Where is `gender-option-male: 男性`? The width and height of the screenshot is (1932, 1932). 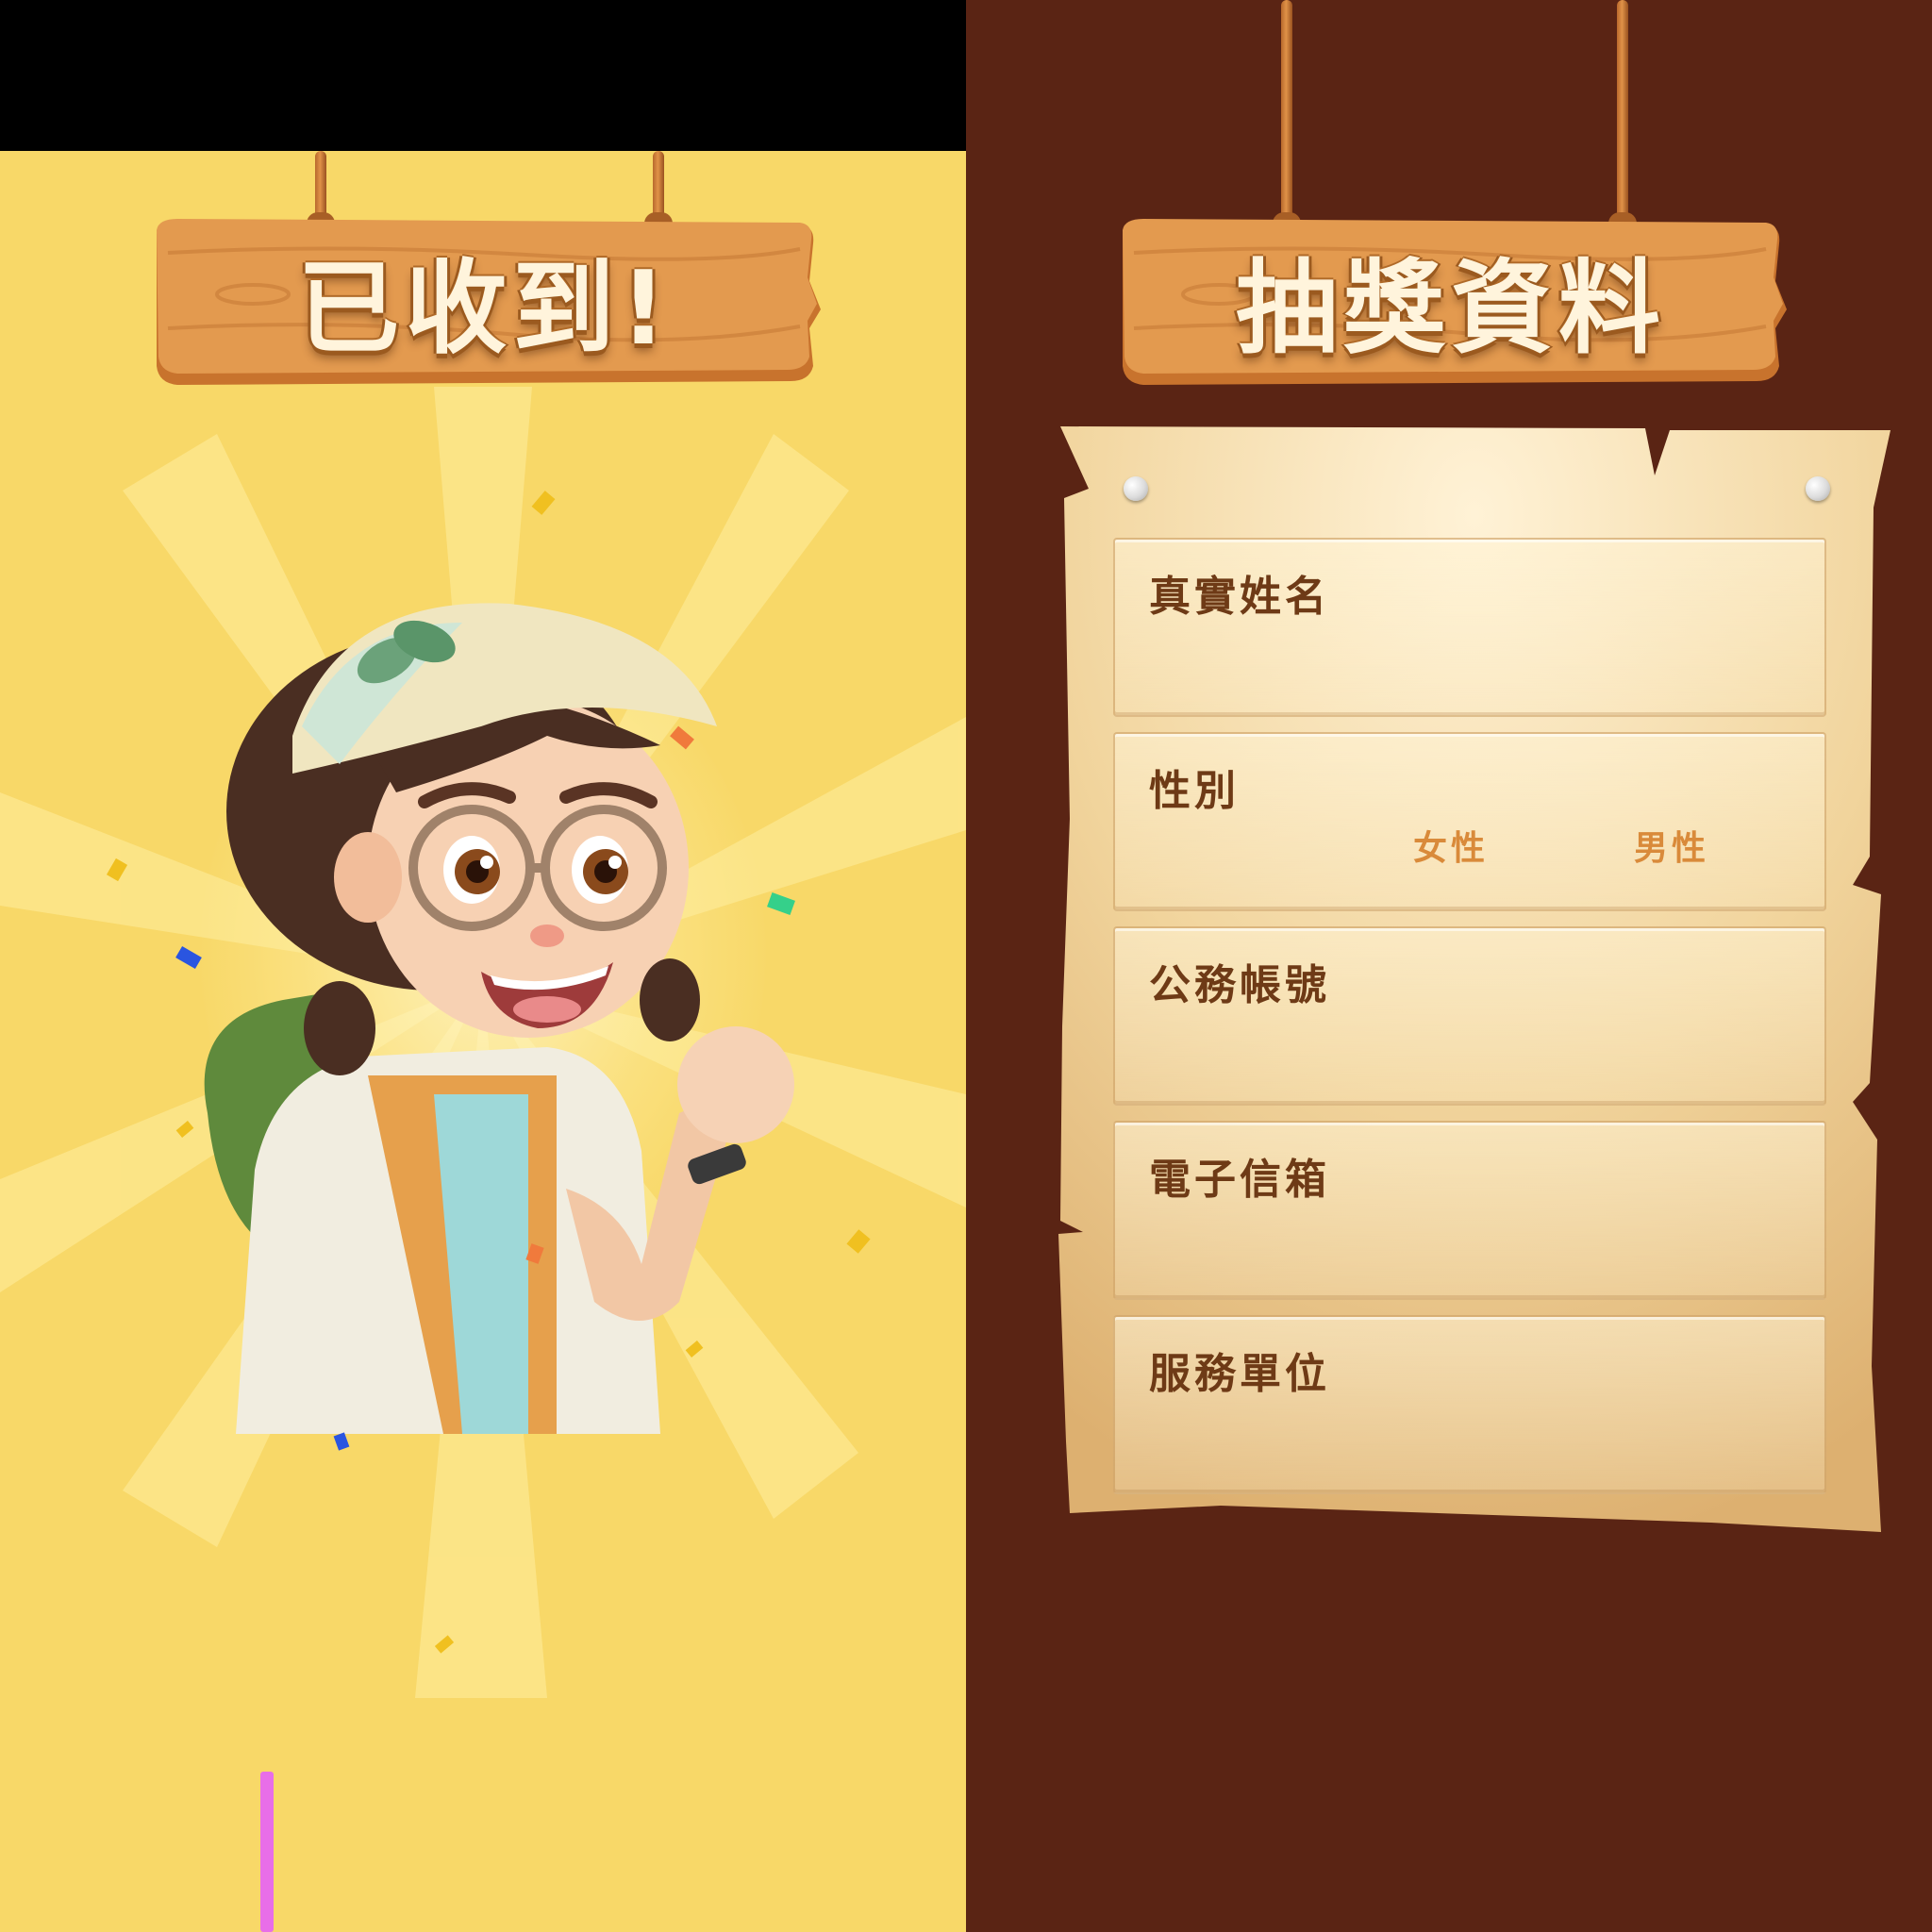
gender-option-male: 男性 is located at coordinates (1672, 845).